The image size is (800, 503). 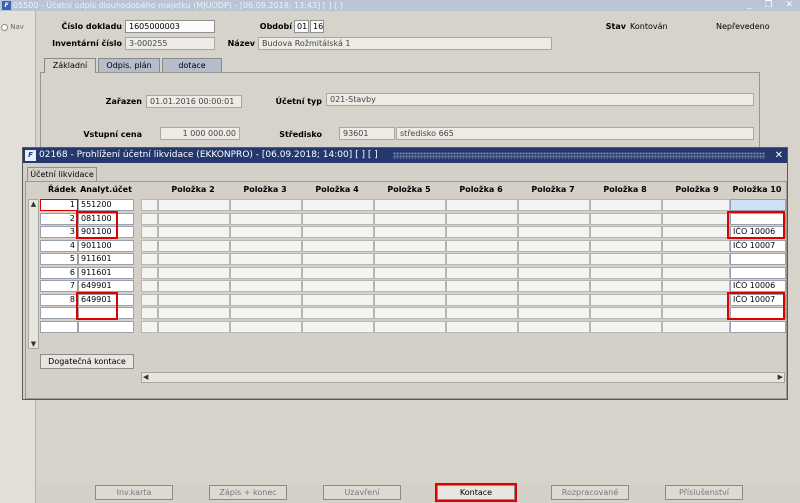 I want to click on uzavreni-button: Uzavření, so click(x=362, y=492).